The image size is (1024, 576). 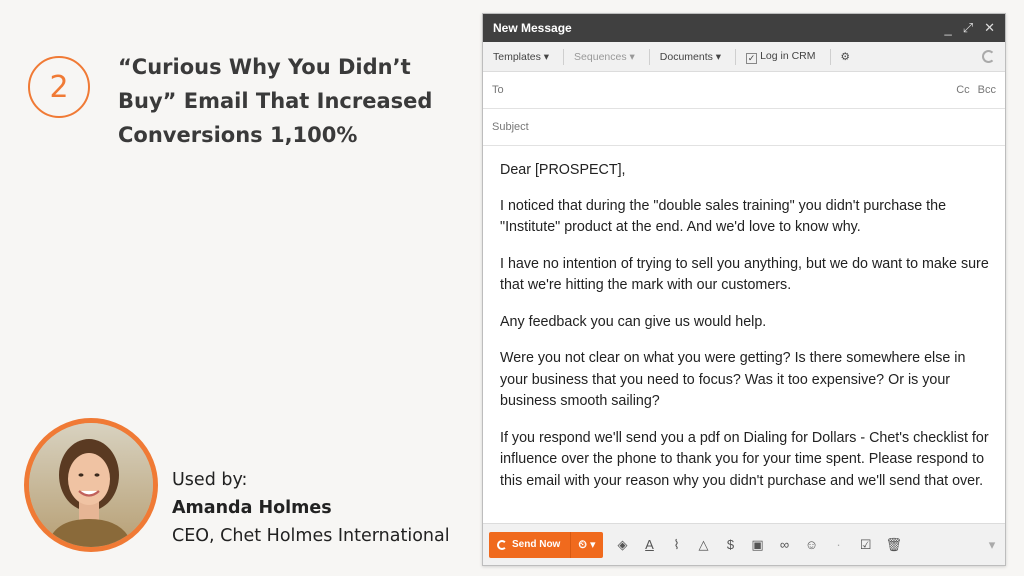 What do you see at coordinates (744, 127) in the screenshot?
I see `subject-field: Subject` at bounding box center [744, 127].